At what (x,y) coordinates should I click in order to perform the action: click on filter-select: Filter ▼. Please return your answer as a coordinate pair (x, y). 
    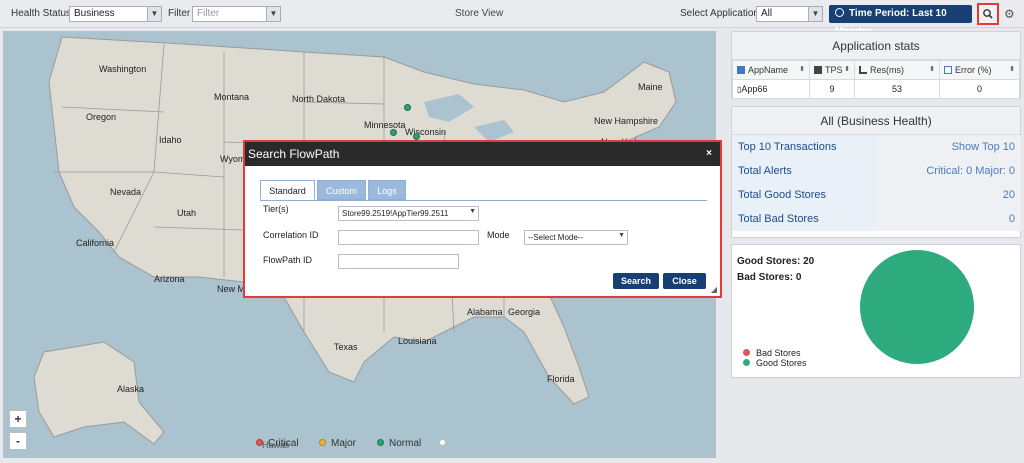
    Looking at the image, I should click on (236, 14).